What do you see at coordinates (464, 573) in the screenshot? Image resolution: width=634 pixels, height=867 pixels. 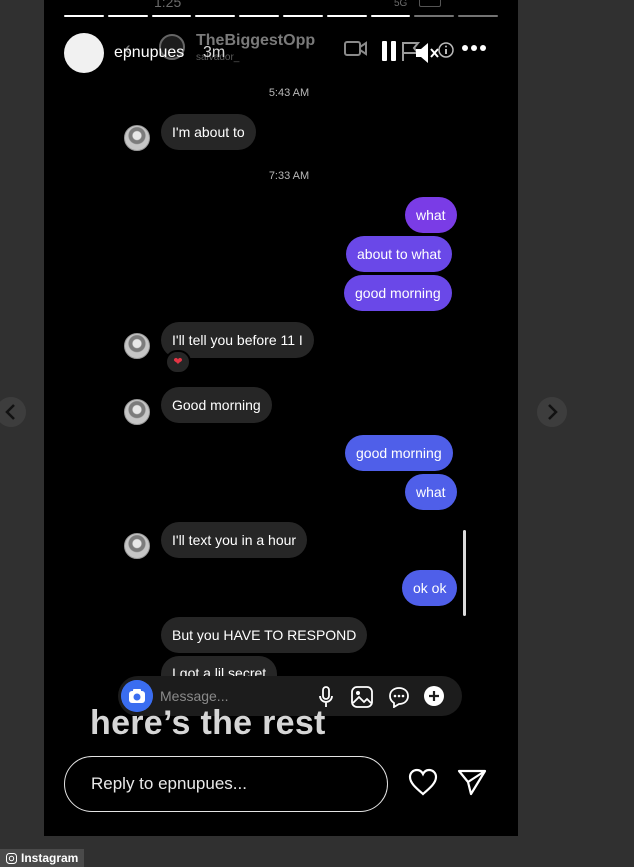 I see `scrollbar` at bounding box center [464, 573].